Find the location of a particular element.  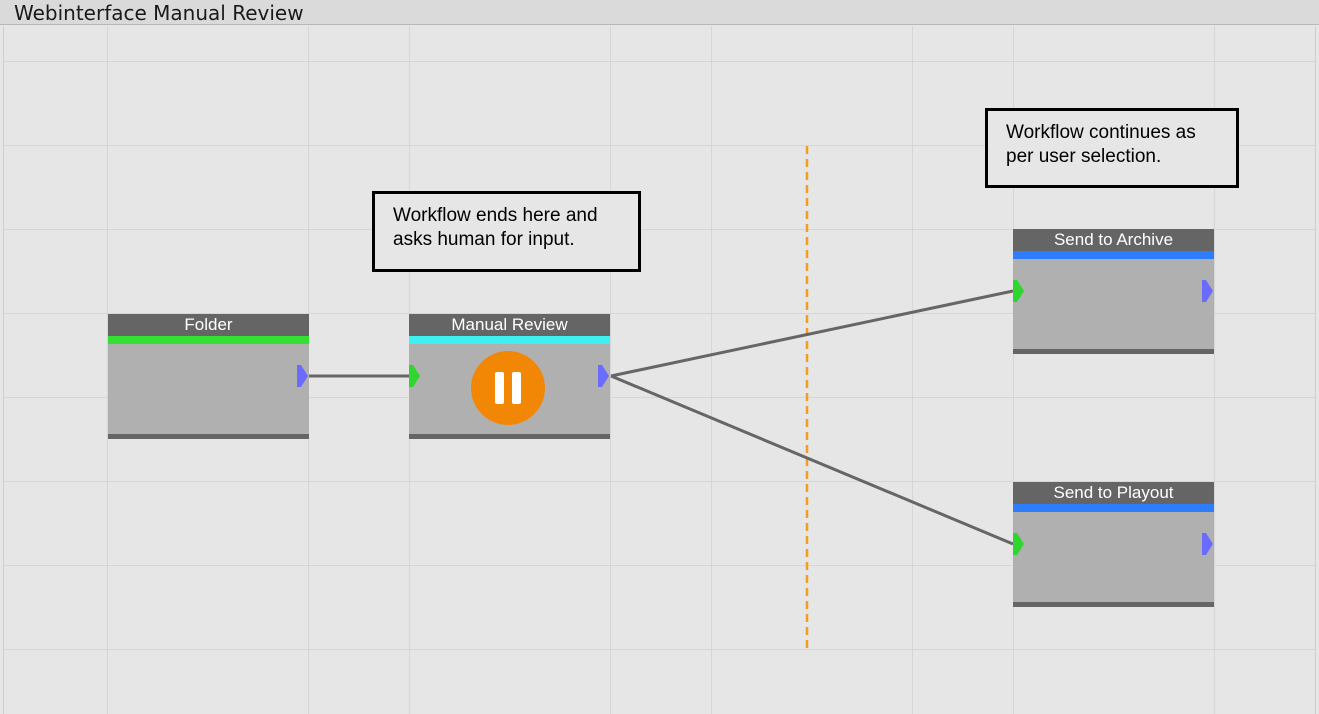

node-send-to-archive: Send to Archive is located at coordinates (1113, 291).